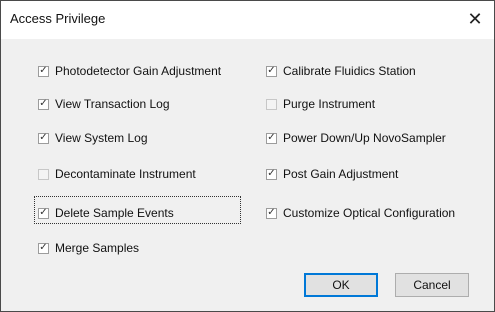  I want to click on checkbox-label: Customize Optical Configuration, so click(369, 213).